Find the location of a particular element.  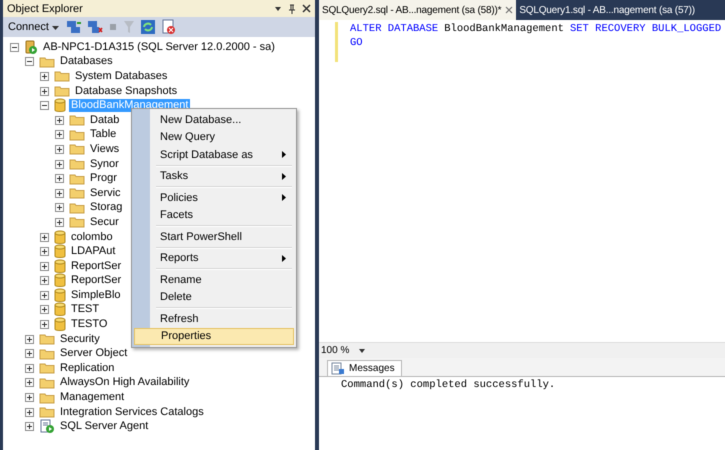

menu-item: New Query is located at coordinates (214, 137).